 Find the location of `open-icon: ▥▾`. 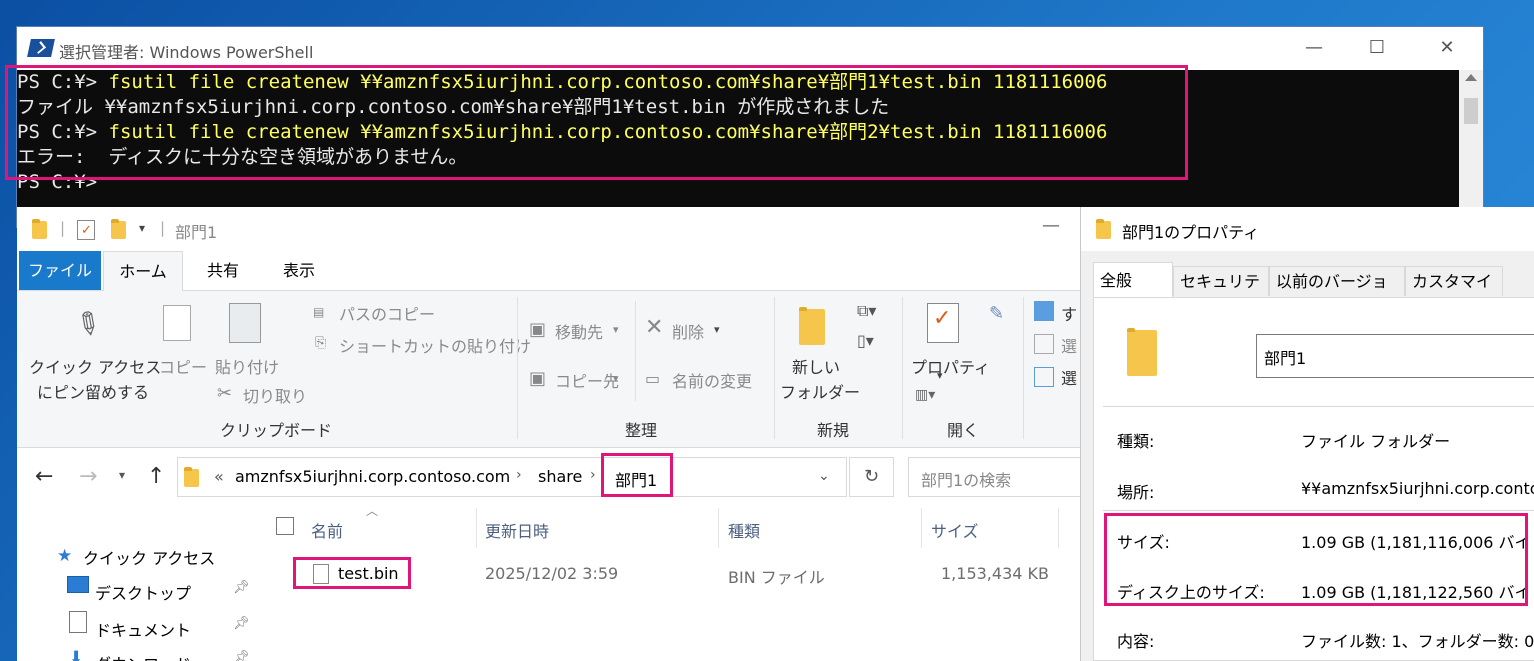

open-icon: ▥▾ is located at coordinates (925, 395).